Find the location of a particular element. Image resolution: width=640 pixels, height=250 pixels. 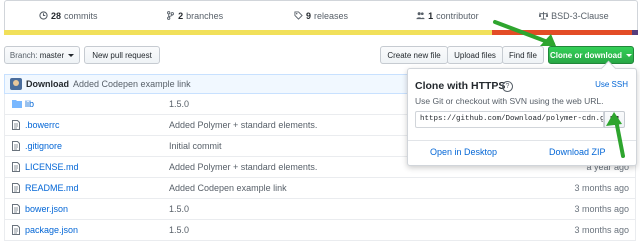

commits-count: 28 is located at coordinates (55, 15).